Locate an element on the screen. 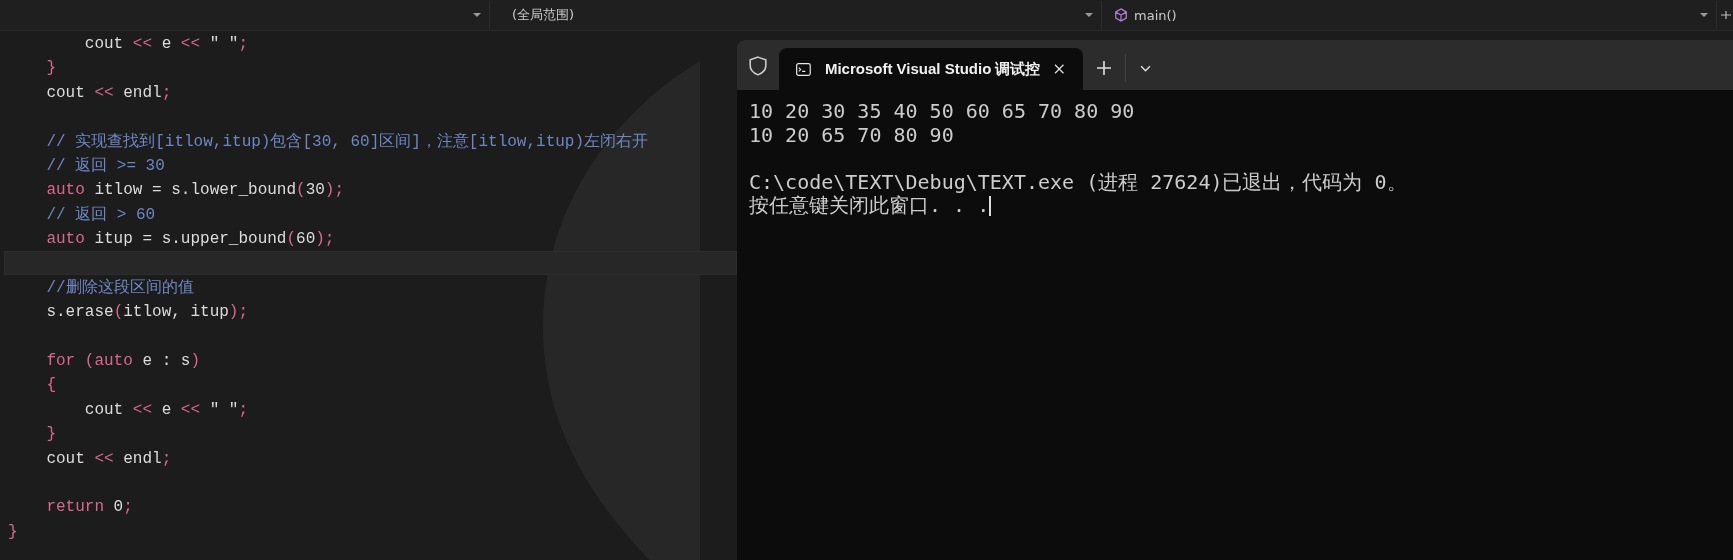  code-line: // 返回 >= 30 is located at coordinates (105, 165).